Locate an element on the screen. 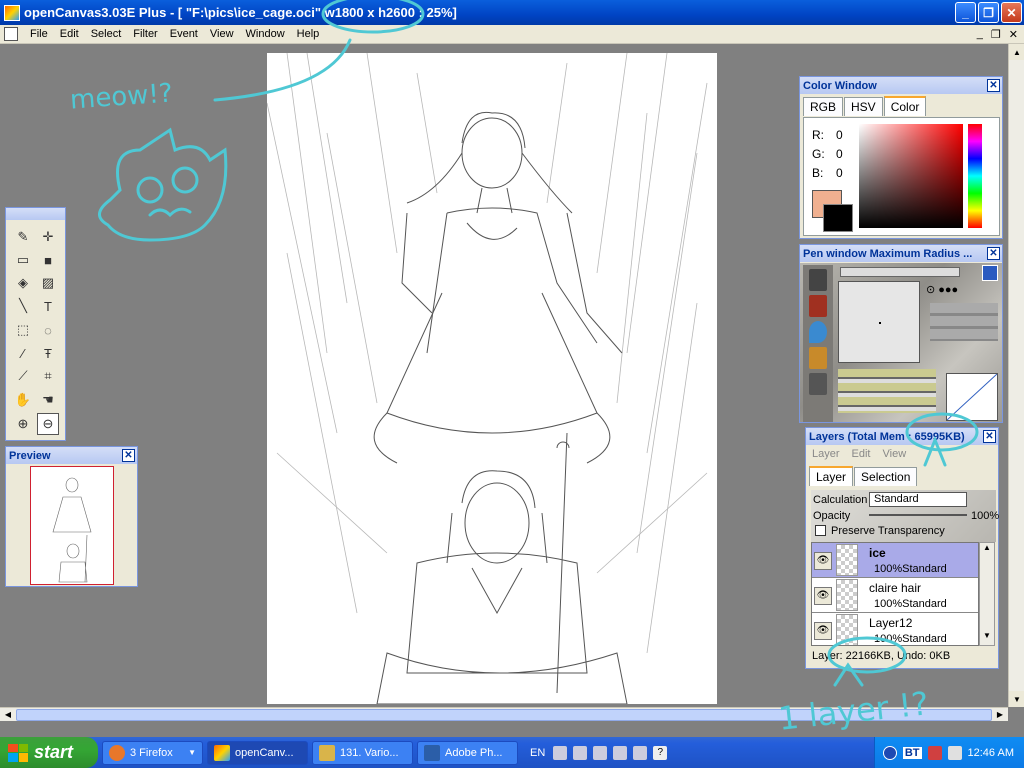 This screenshot has width=1024, height=768. opacity-slider is located at coordinates (918, 515).